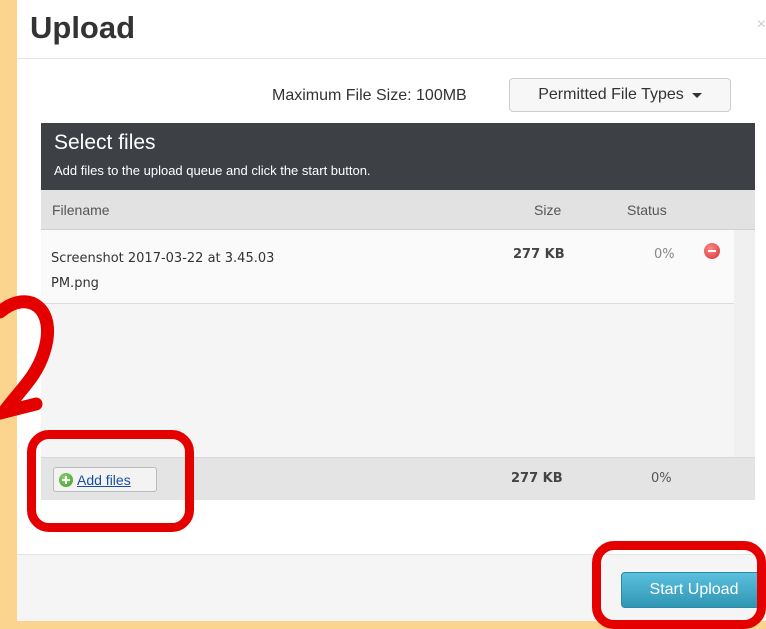  What do you see at coordinates (110, 481) in the screenshot?
I see `add-files-highlight` at bounding box center [110, 481].